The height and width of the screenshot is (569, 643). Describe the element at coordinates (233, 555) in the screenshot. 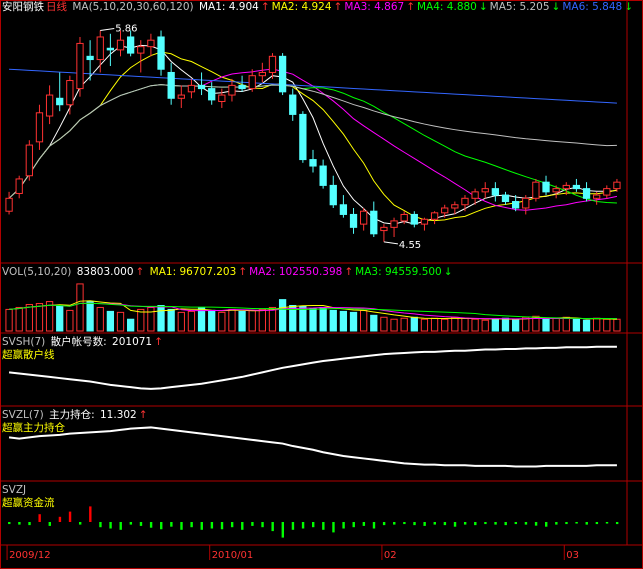

I see `date-label-2: 2010/01` at that location.